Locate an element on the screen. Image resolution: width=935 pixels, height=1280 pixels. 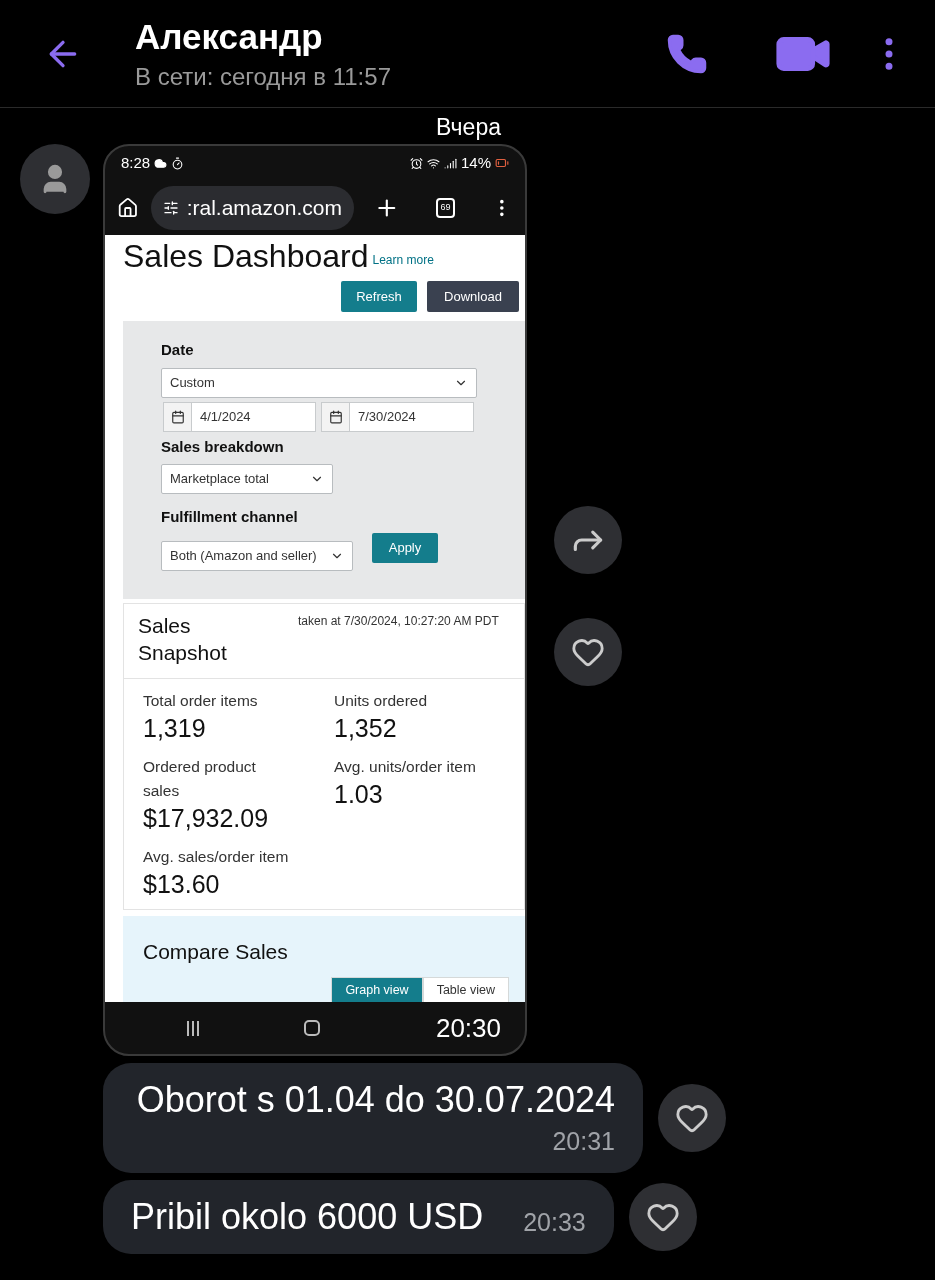
message-bubble: Pribil okolo 6000 USD 20:33 is located at coordinates (358, 1217).